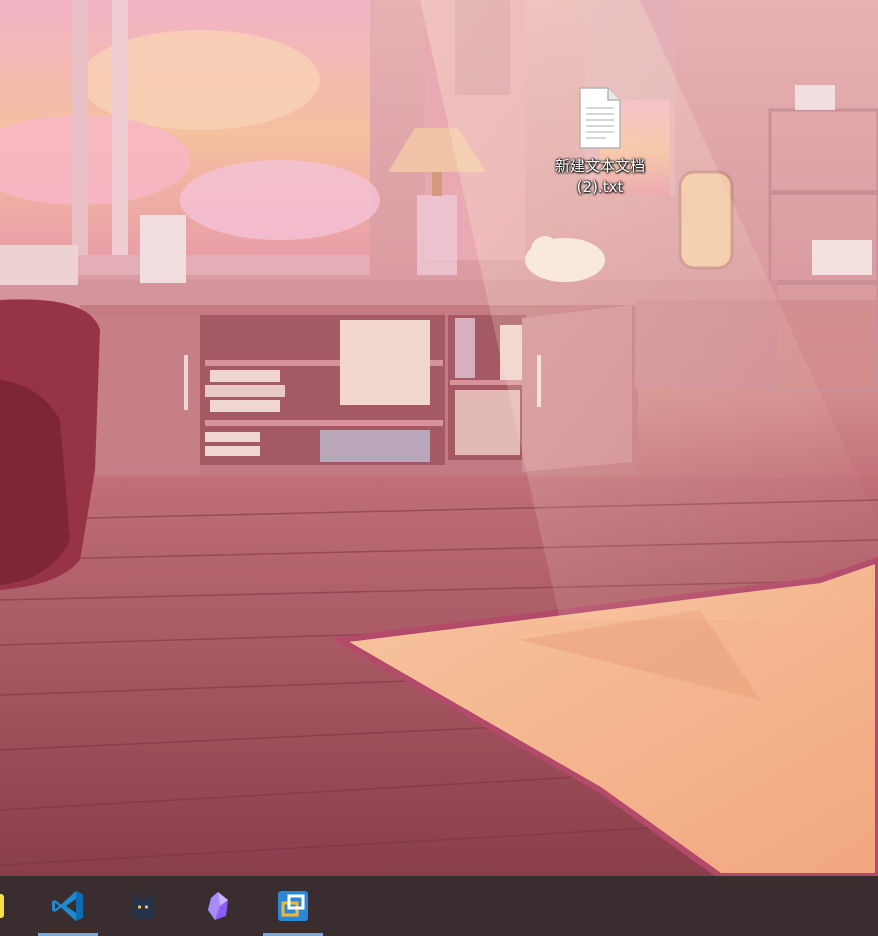 This screenshot has height=936, width=878. I want to click on taskbar-app-crystal, so click(218, 906).